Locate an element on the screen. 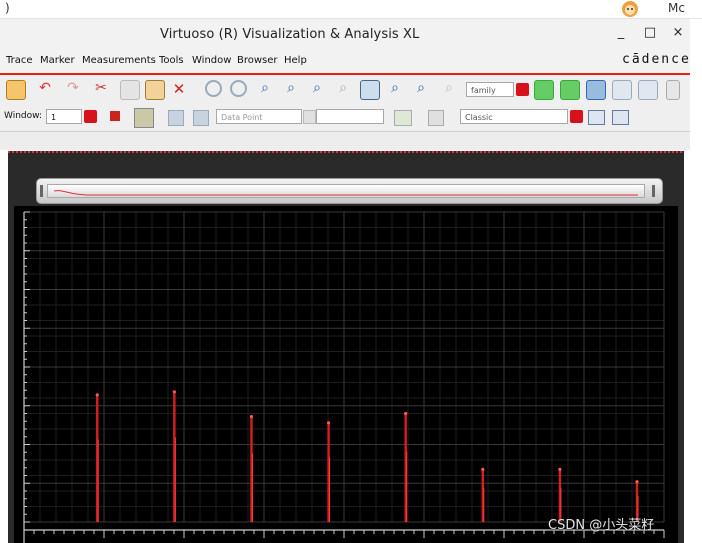  window-dropdown-icon is located at coordinates (90, 116).